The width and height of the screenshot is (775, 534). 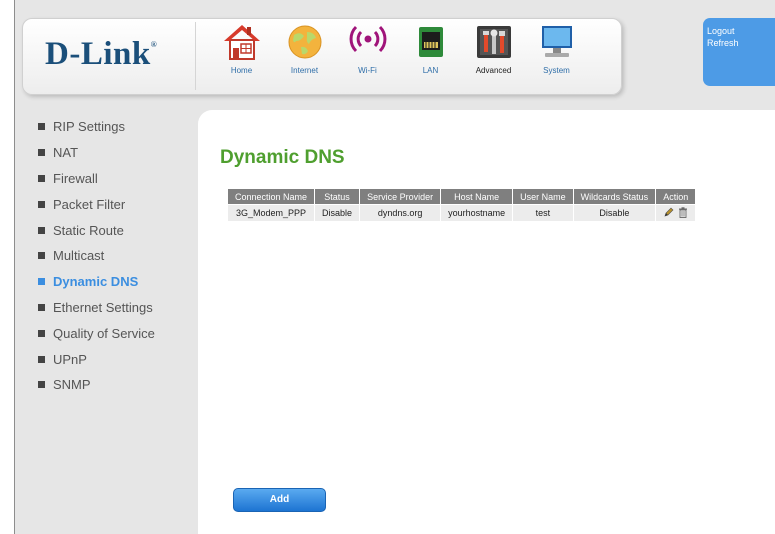 I want to click on edit-pencil-icon, so click(x=669, y=212).